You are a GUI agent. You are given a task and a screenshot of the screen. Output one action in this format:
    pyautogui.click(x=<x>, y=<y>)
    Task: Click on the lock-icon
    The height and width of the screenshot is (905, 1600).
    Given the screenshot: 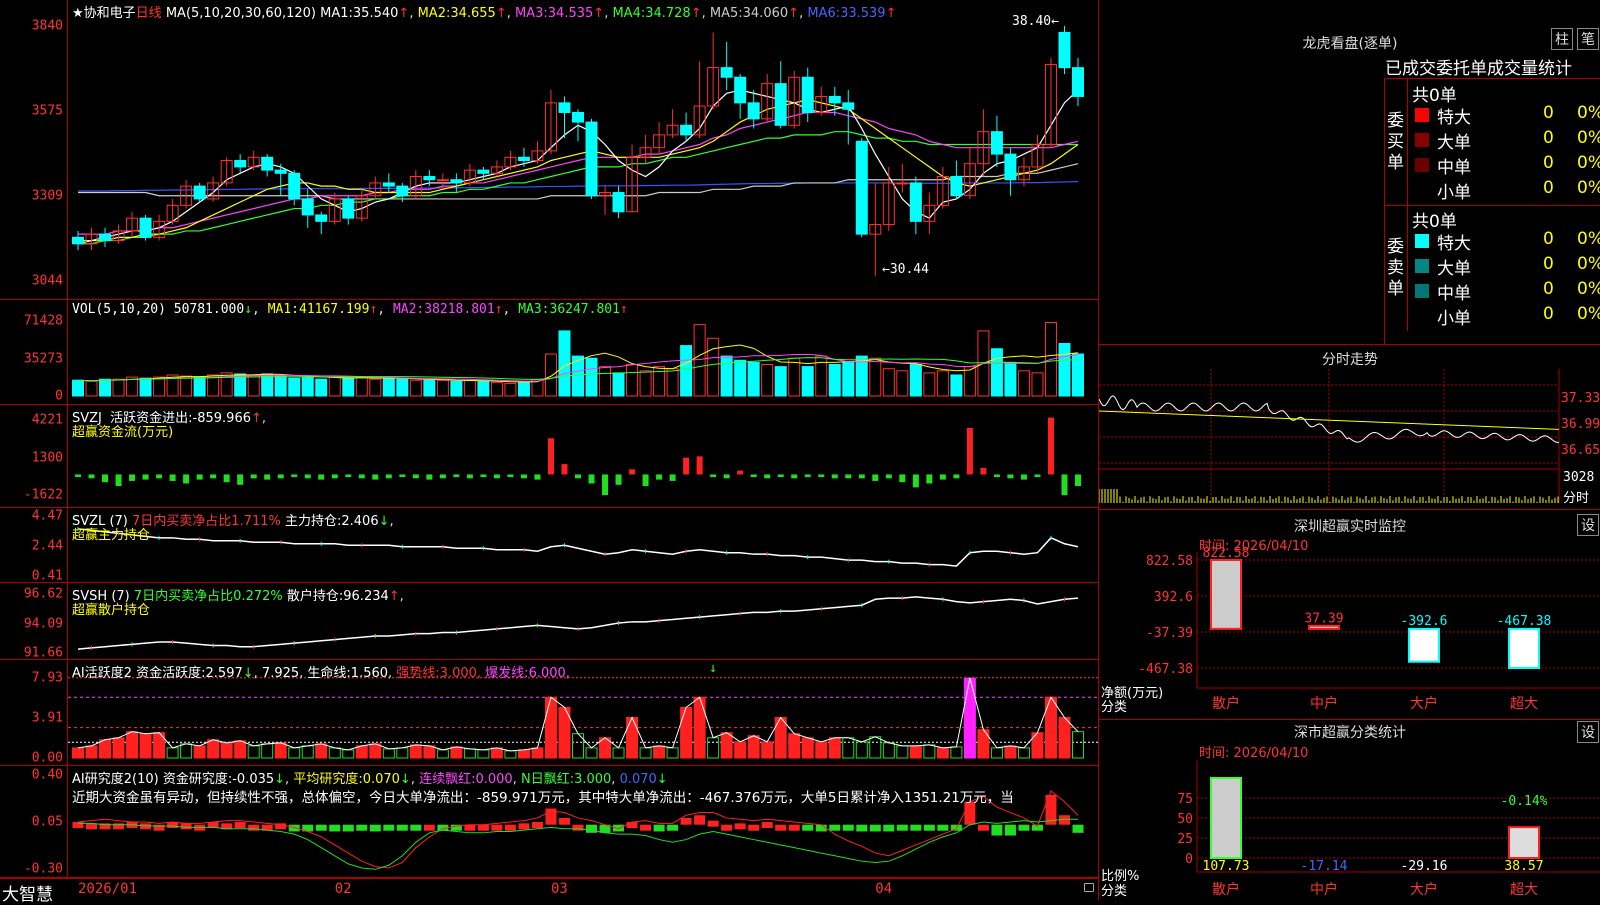 What is the action you would take?
    pyautogui.click(x=1089, y=887)
    